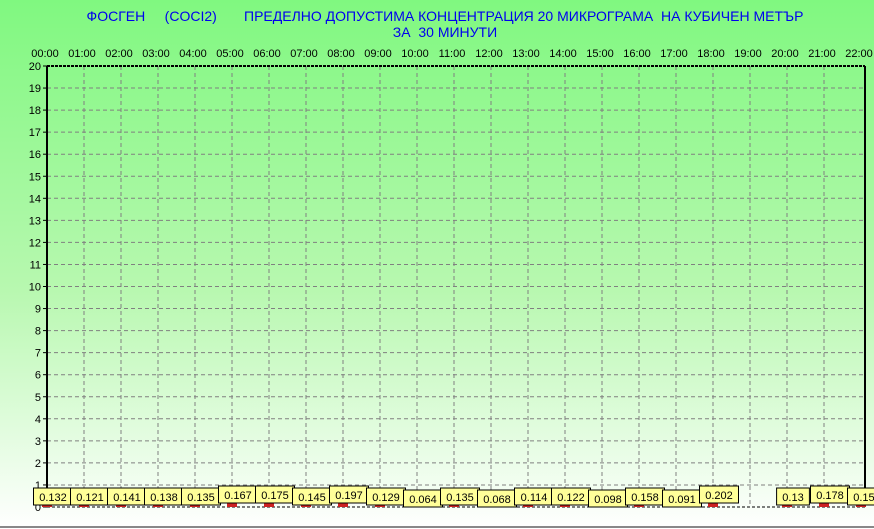 This screenshot has width=874, height=529. Describe the element at coordinates (35, 288) in the screenshot. I see `y-tick-label: 10` at that location.